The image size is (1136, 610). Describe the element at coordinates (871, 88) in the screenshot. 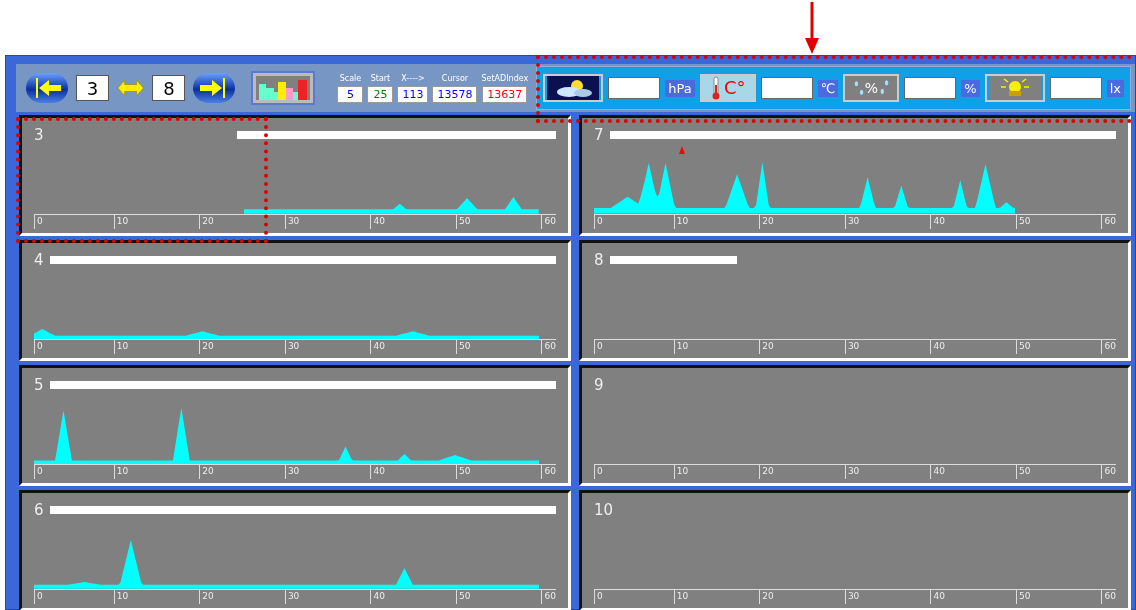

I see `humidity-icon: %` at that location.